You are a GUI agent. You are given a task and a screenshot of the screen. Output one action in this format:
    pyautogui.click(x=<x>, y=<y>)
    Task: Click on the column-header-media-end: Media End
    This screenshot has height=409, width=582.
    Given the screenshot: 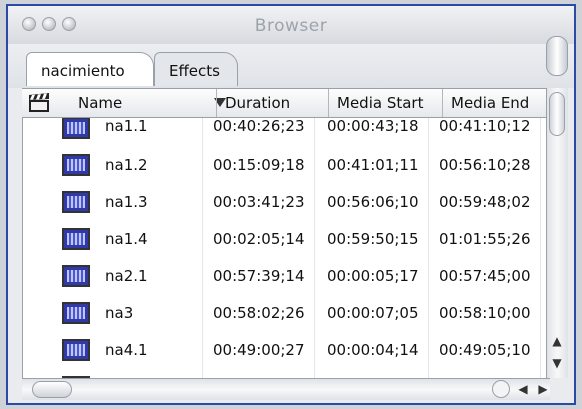 What is the action you would take?
    pyautogui.click(x=498, y=103)
    